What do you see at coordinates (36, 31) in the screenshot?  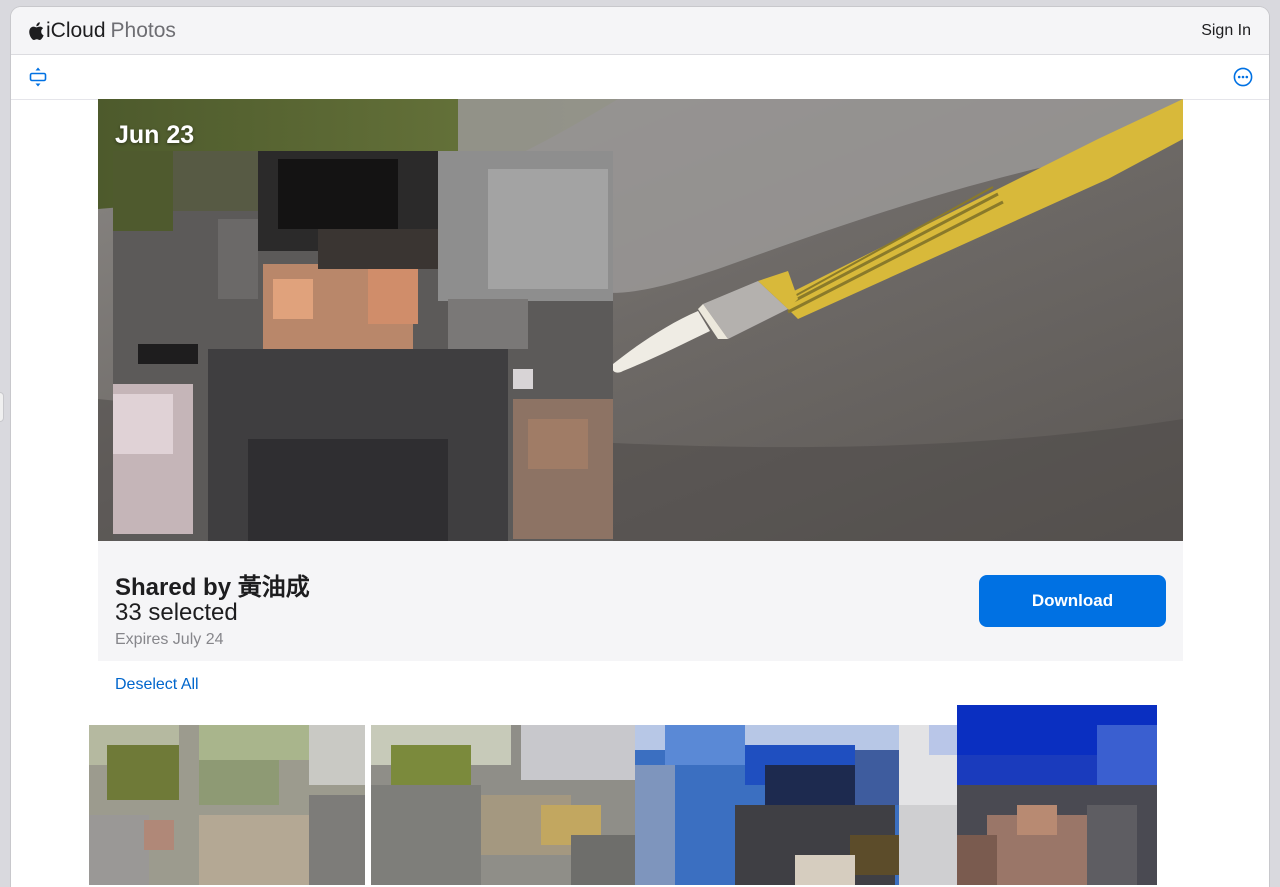 I see `apple-logo-icon` at bounding box center [36, 31].